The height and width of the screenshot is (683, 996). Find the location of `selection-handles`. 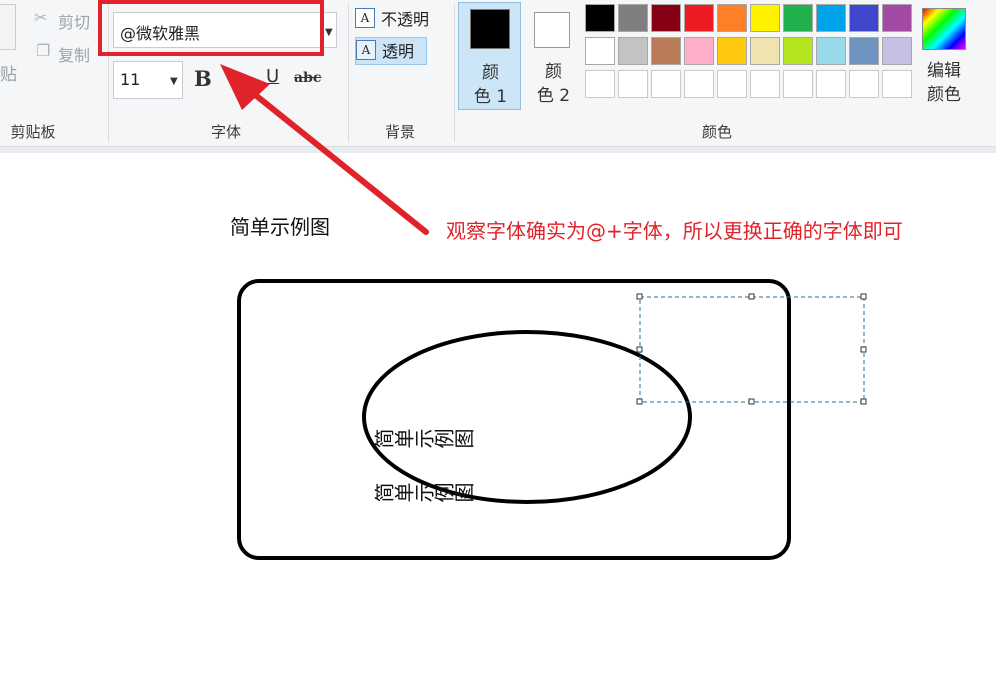

selection-handles is located at coordinates (751, 349).